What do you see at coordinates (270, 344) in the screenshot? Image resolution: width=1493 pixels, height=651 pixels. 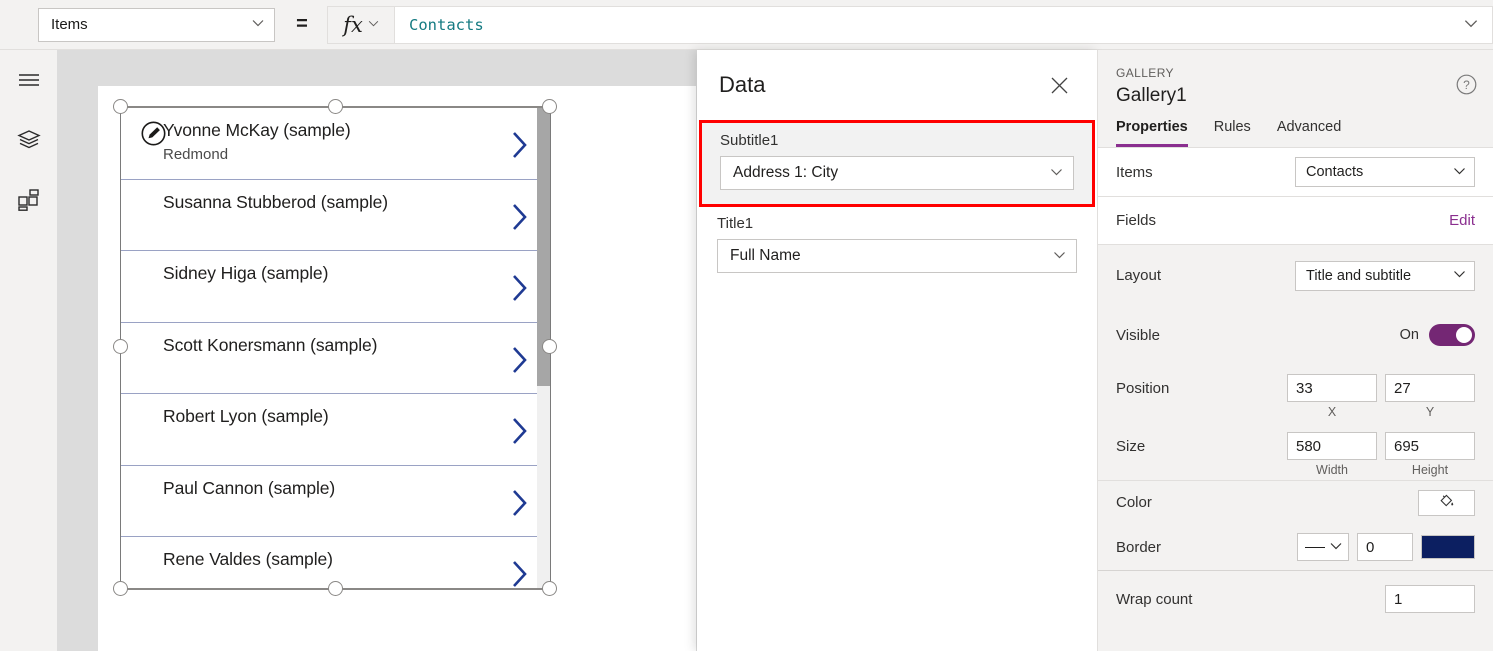 I see `gallery-item-title: Scott Konersmann (sample)` at bounding box center [270, 344].